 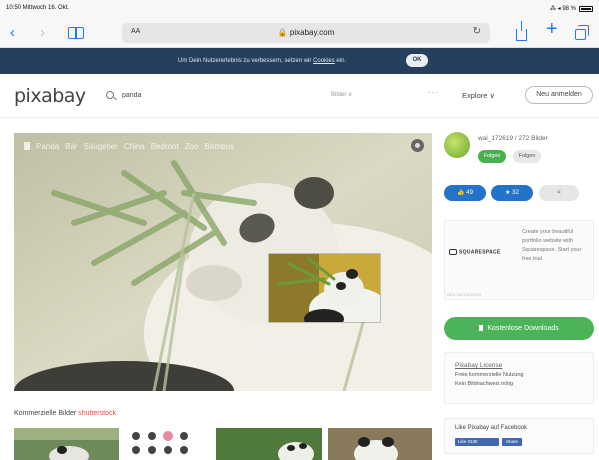 What do you see at coordinates (481, 328) in the screenshot?
I see `download-icon` at bounding box center [481, 328].